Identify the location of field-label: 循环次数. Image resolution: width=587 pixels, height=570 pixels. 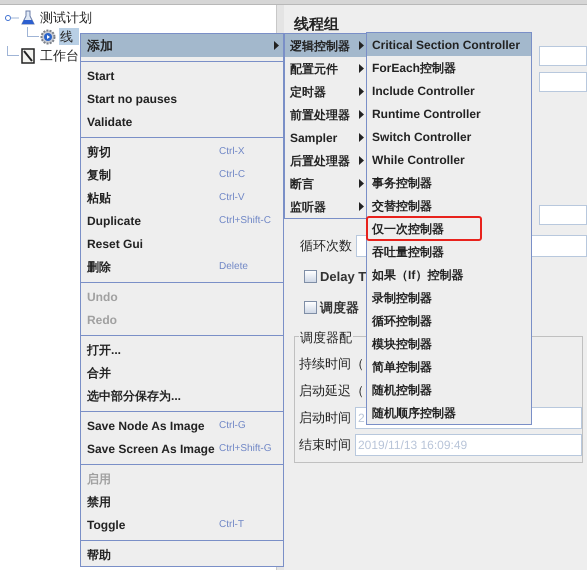
(326, 246).